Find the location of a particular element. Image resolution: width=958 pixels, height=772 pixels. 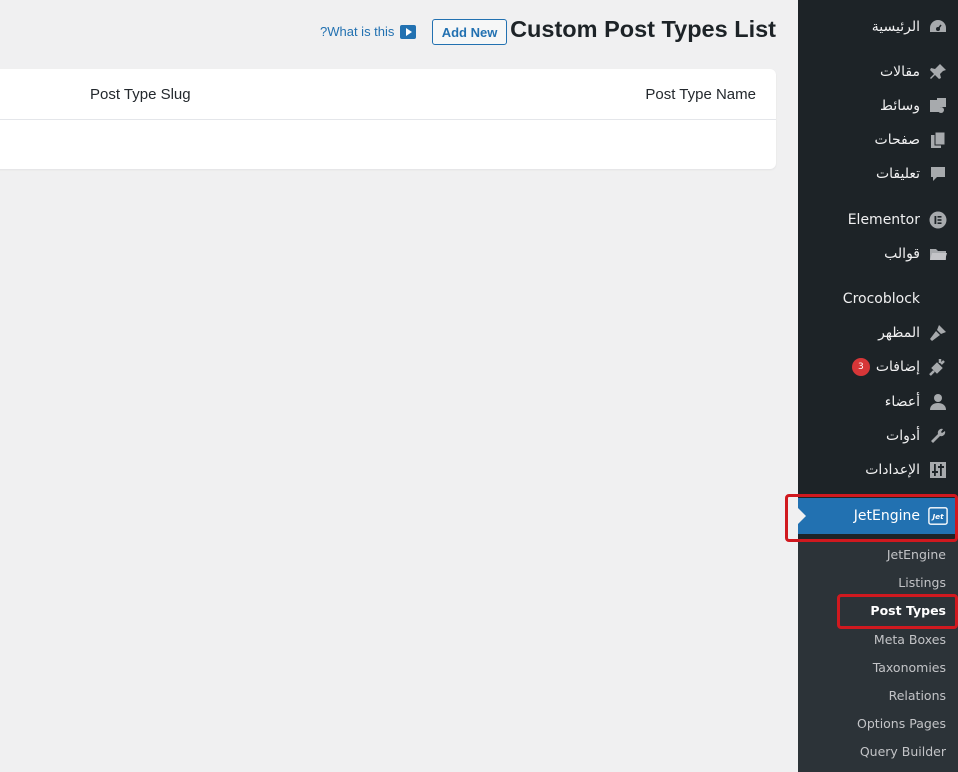

sidebar-item-tools: أدوات is located at coordinates (878, 436).